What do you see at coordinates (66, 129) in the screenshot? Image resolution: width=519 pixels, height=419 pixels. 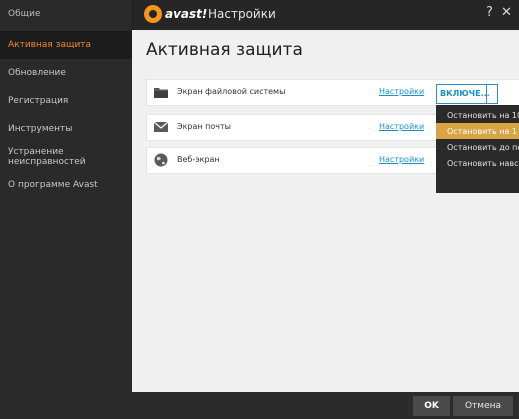 I see `sidebar-item-tools: Инструменты` at bounding box center [66, 129].